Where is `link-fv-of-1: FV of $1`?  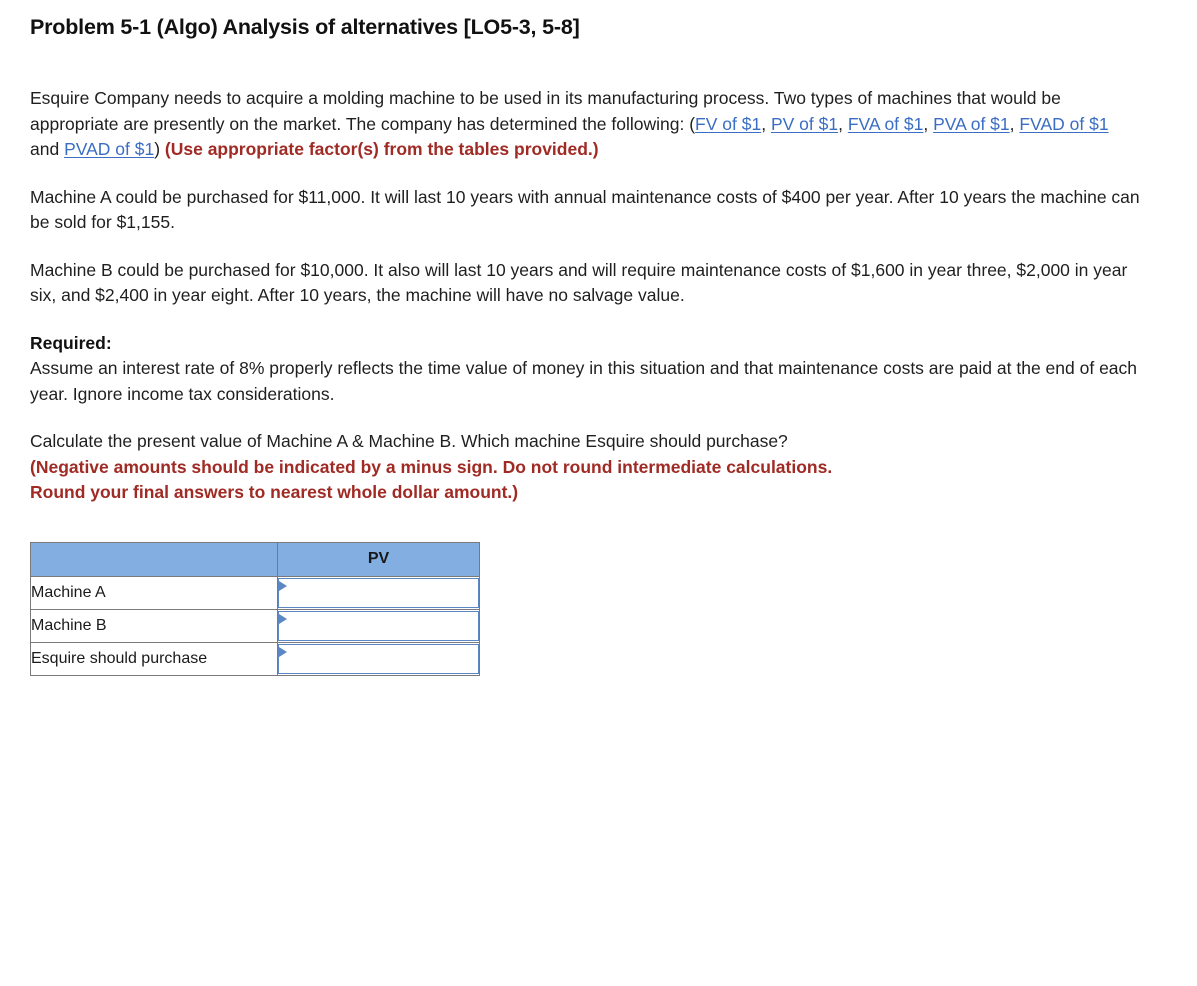 link-fv-of-1: FV of $1 is located at coordinates (728, 124).